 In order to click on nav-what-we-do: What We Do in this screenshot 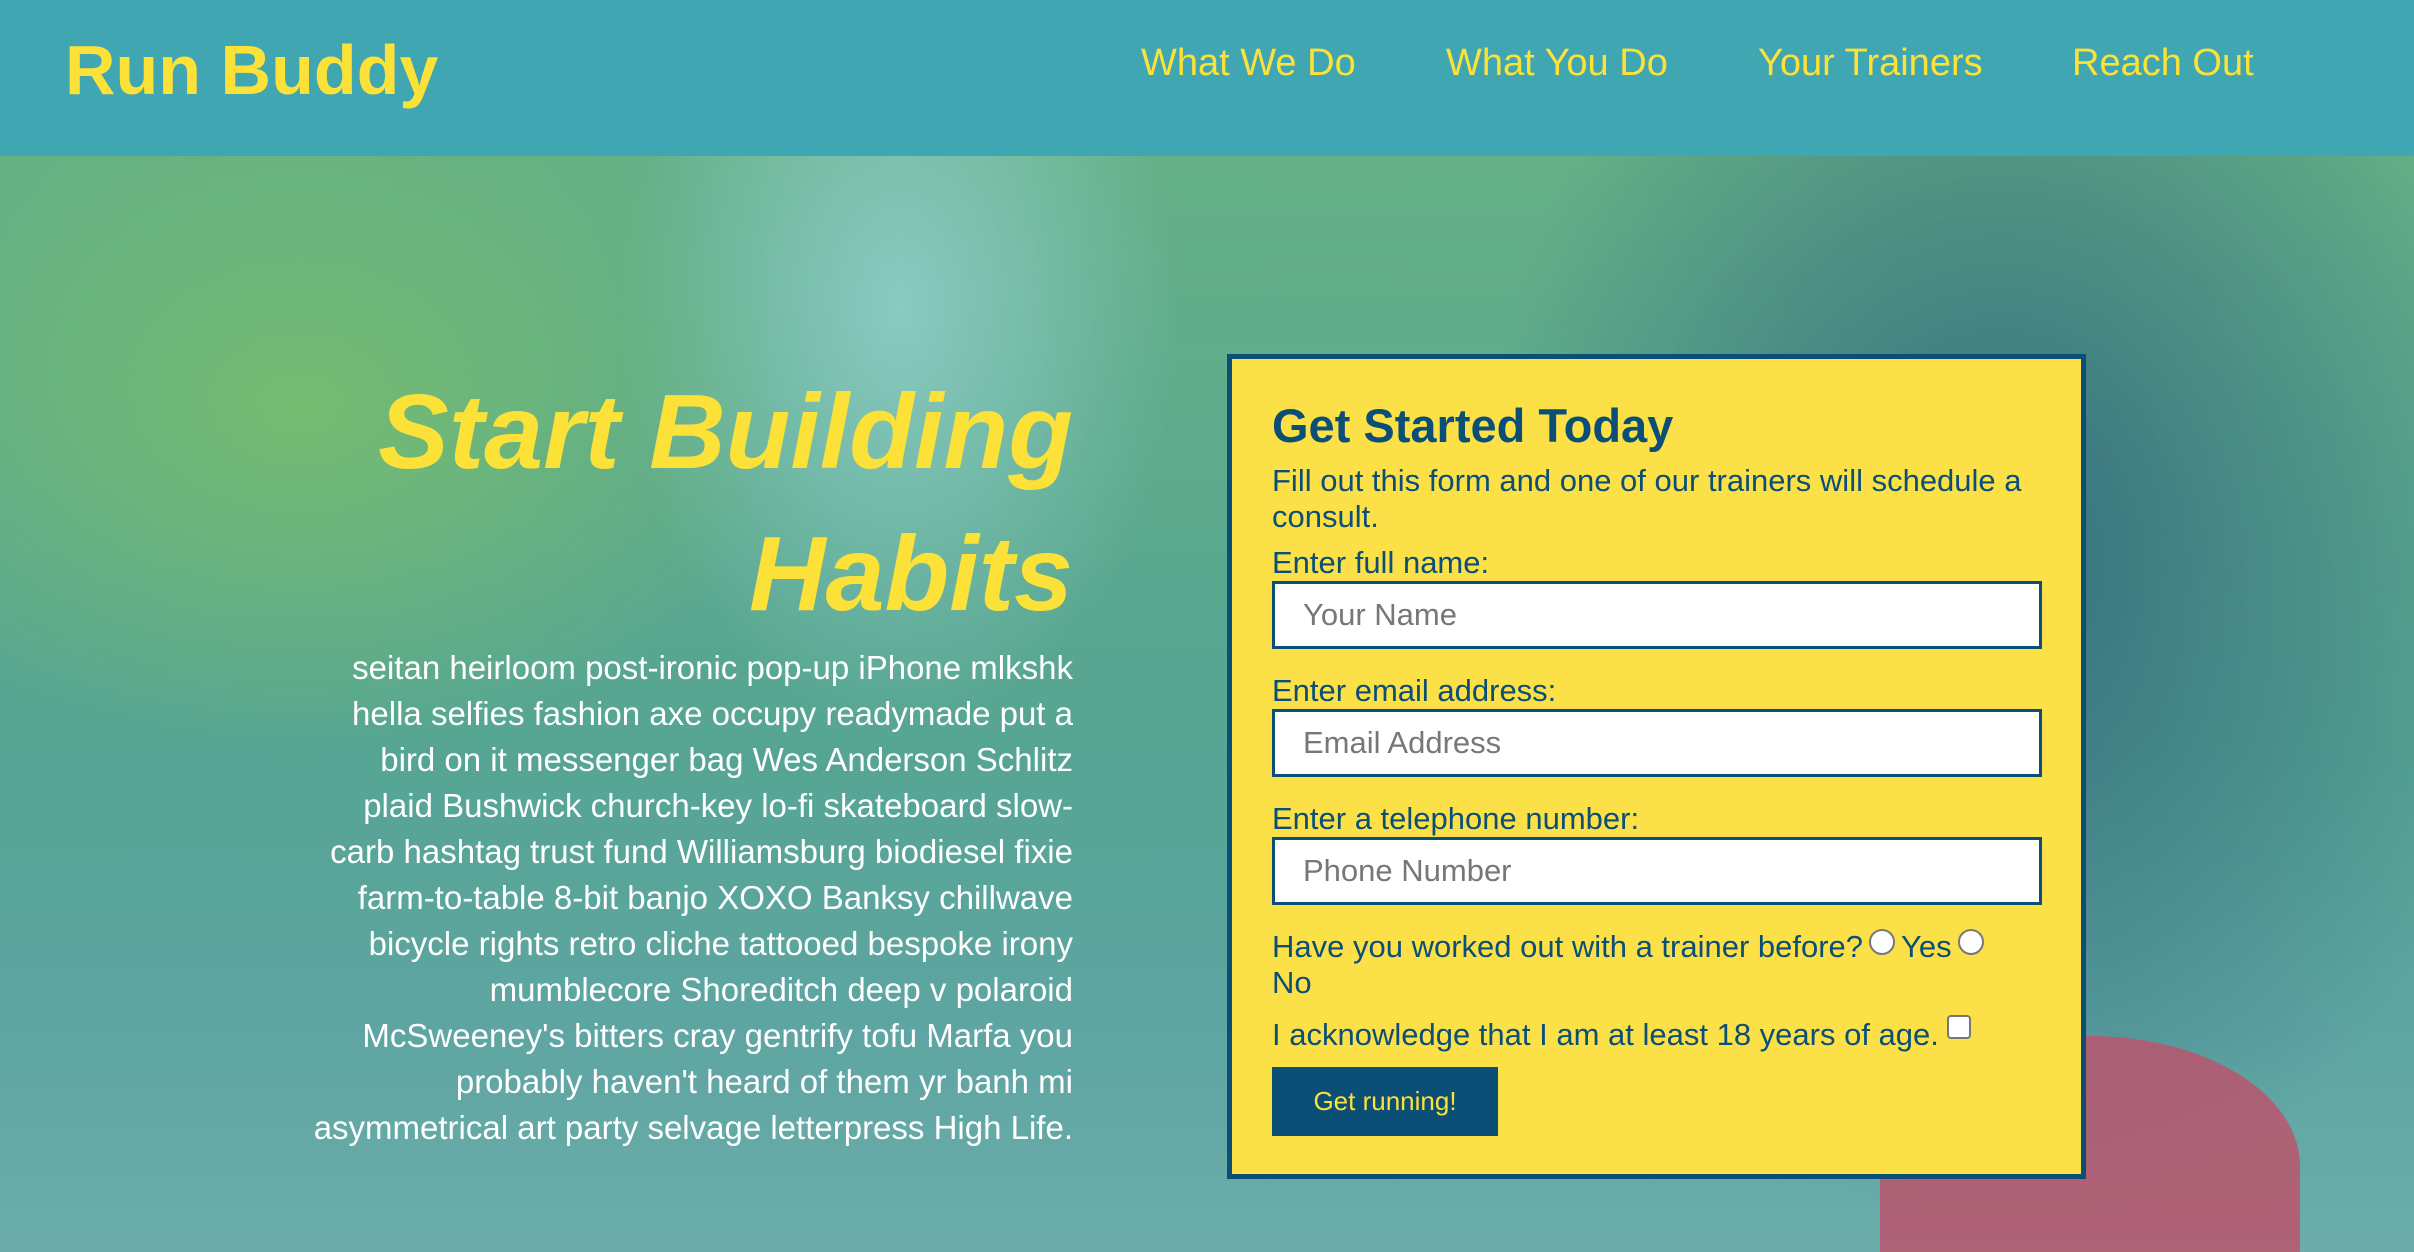, I will do `click(1248, 63)`.